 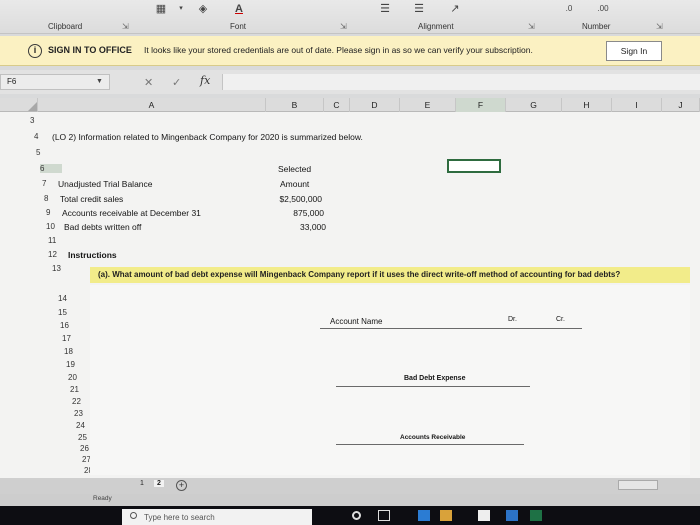 What do you see at coordinates (560, 319) in the screenshot?
I see `credit-header: Cr.` at bounding box center [560, 319].